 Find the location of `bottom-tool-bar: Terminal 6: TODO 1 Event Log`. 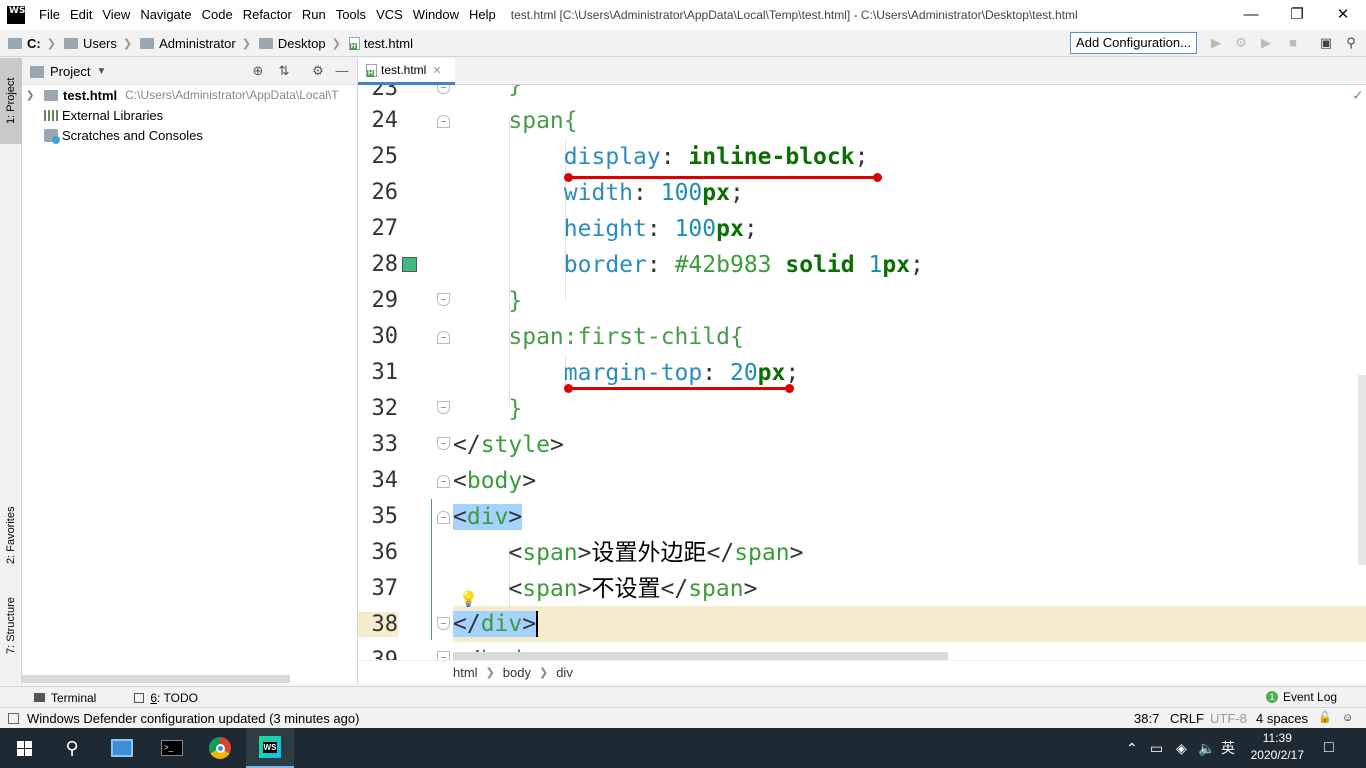

bottom-tool-bar: Terminal 6: TODO 1 Event Log is located at coordinates (683, 697).